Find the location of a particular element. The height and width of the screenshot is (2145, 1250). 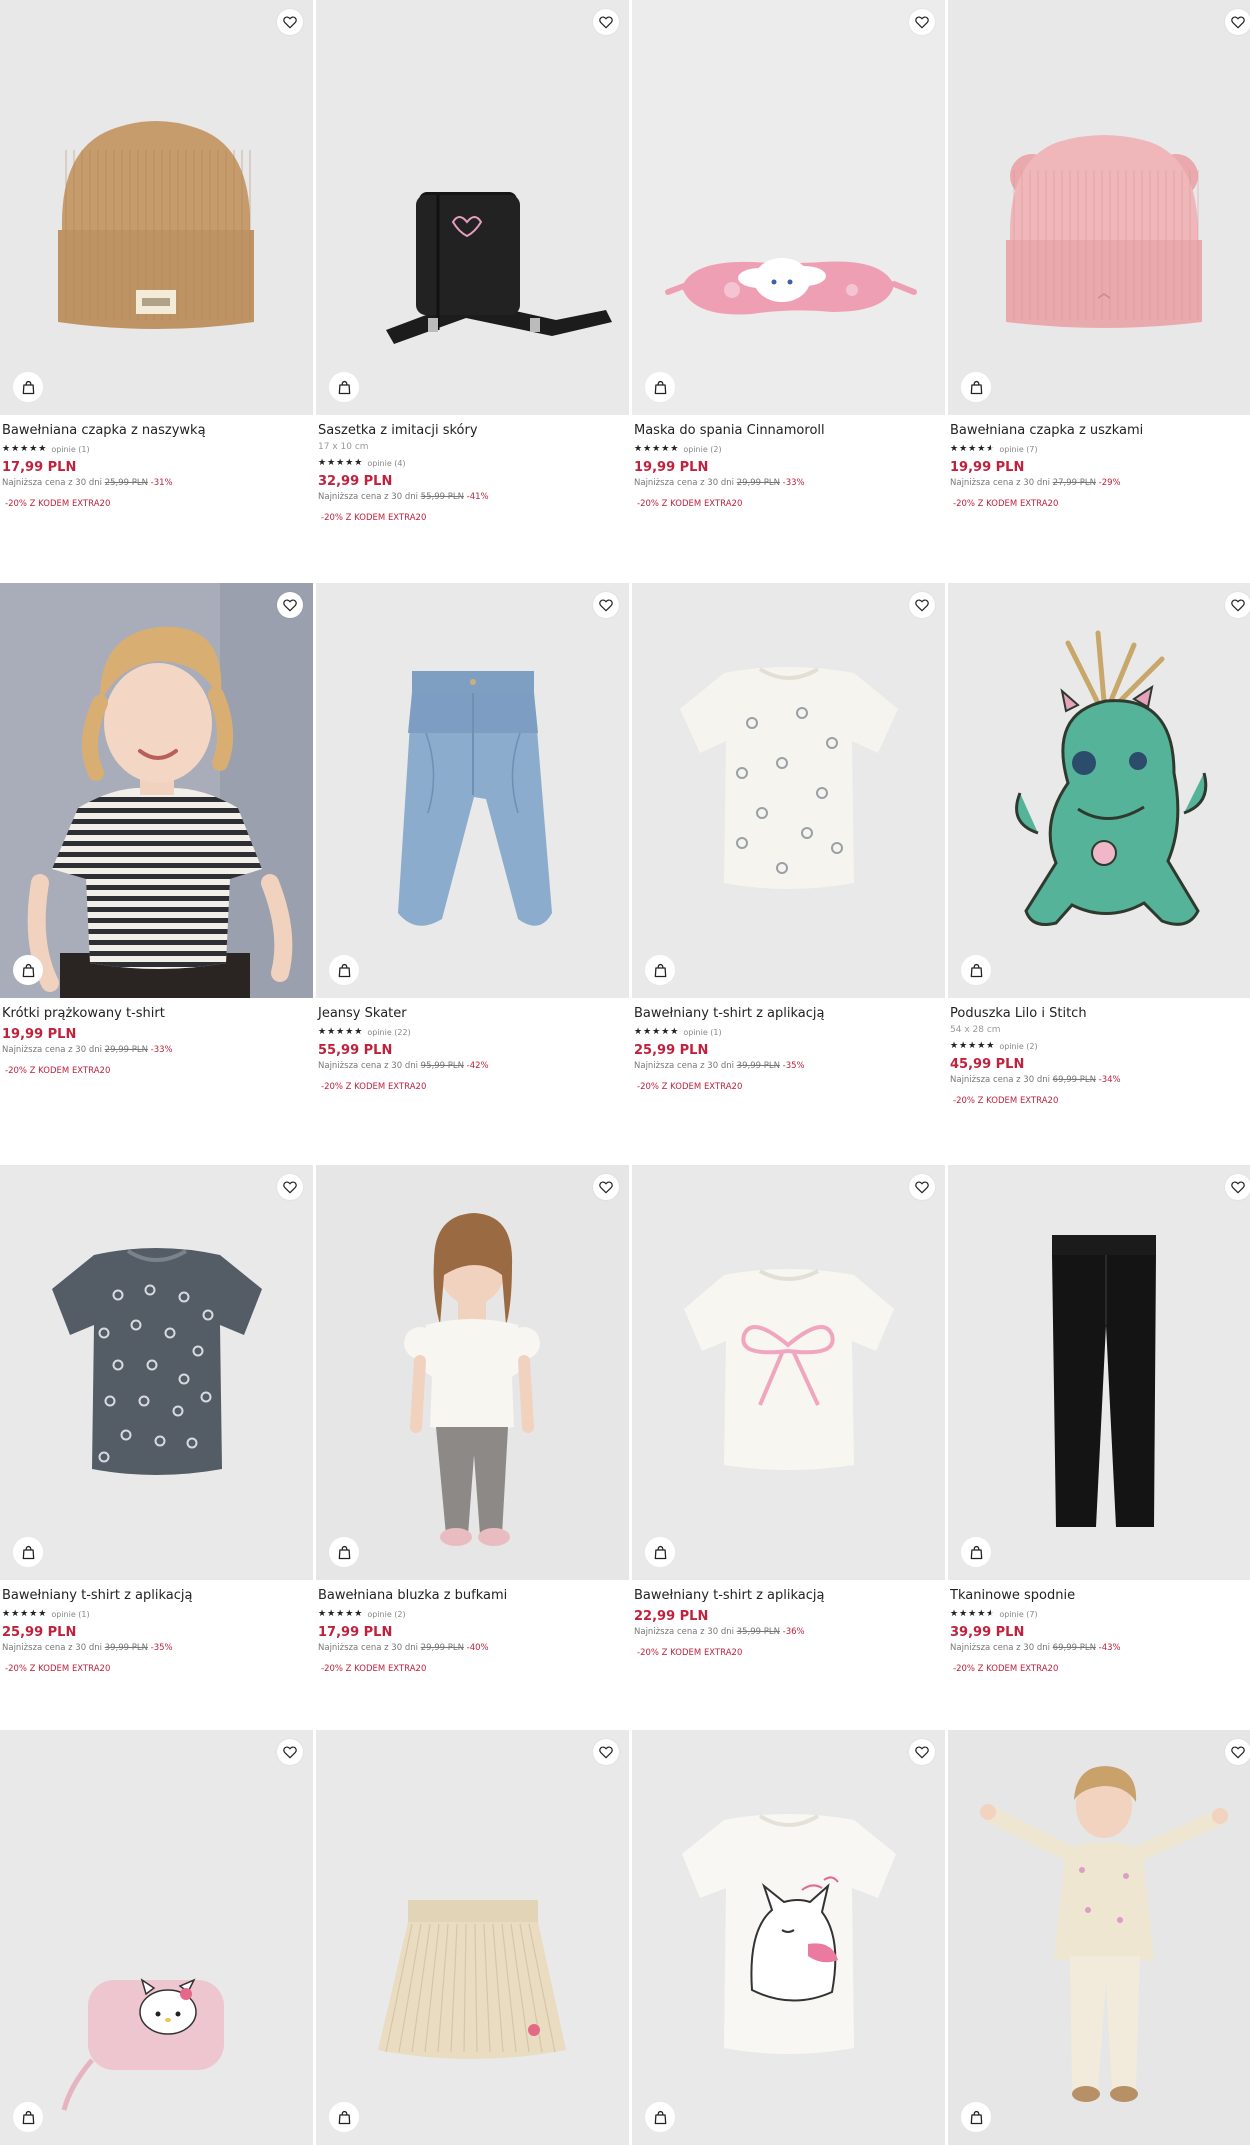

product-name: Saszetka z imitacji skóry is located at coordinates (472, 431).